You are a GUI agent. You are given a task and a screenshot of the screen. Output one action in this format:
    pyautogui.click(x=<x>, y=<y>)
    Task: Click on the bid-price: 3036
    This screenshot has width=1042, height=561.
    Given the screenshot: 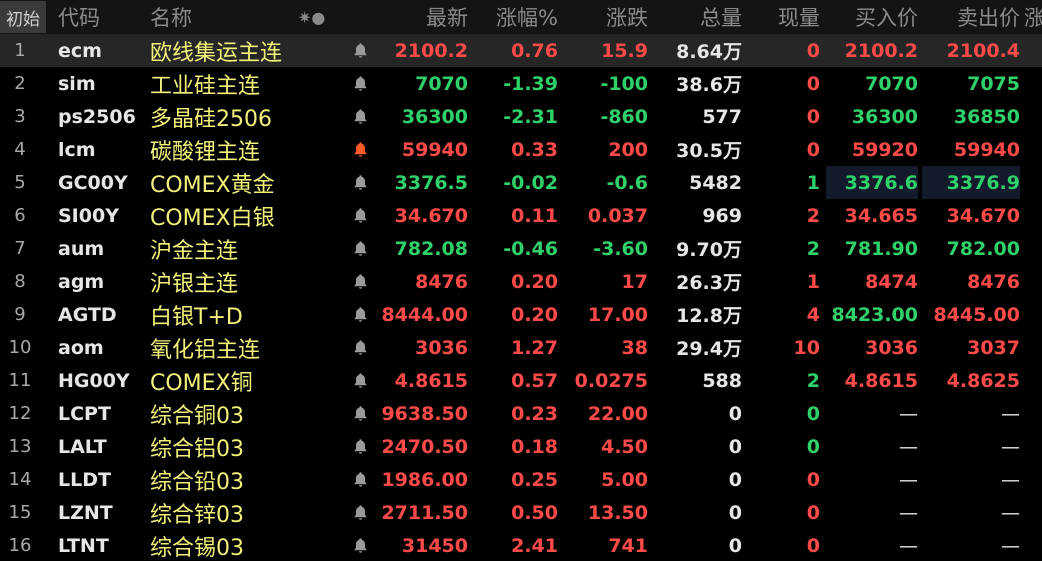 What is the action you would take?
    pyautogui.click(x=891, y=347)
    